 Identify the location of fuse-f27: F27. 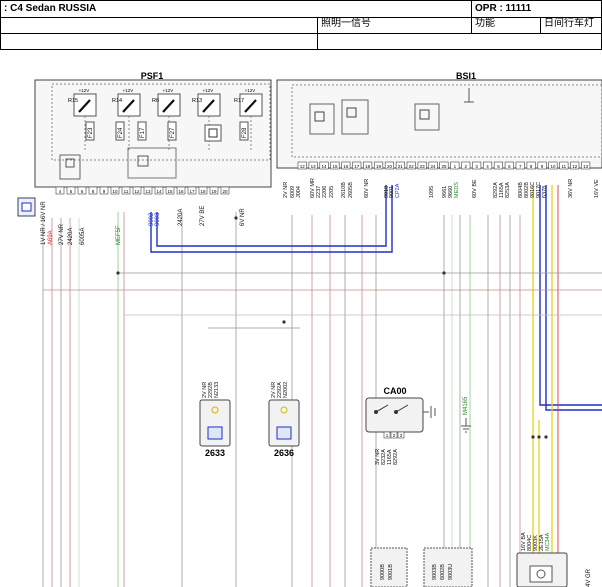
(172, 131).